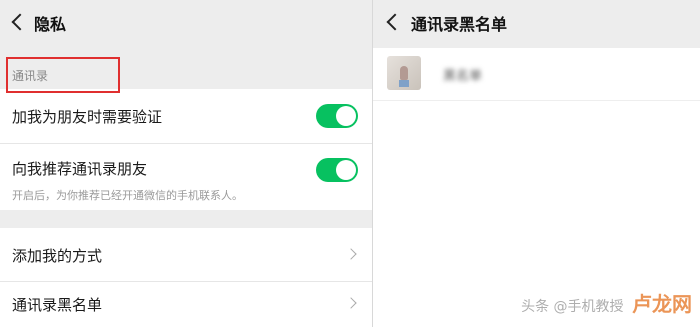 The height and width of the screenshot is (327, 700). Describe the element at coordinates (186, 25) in the screenshot. I see `privacy-nav-bar: 隐私` at that location.